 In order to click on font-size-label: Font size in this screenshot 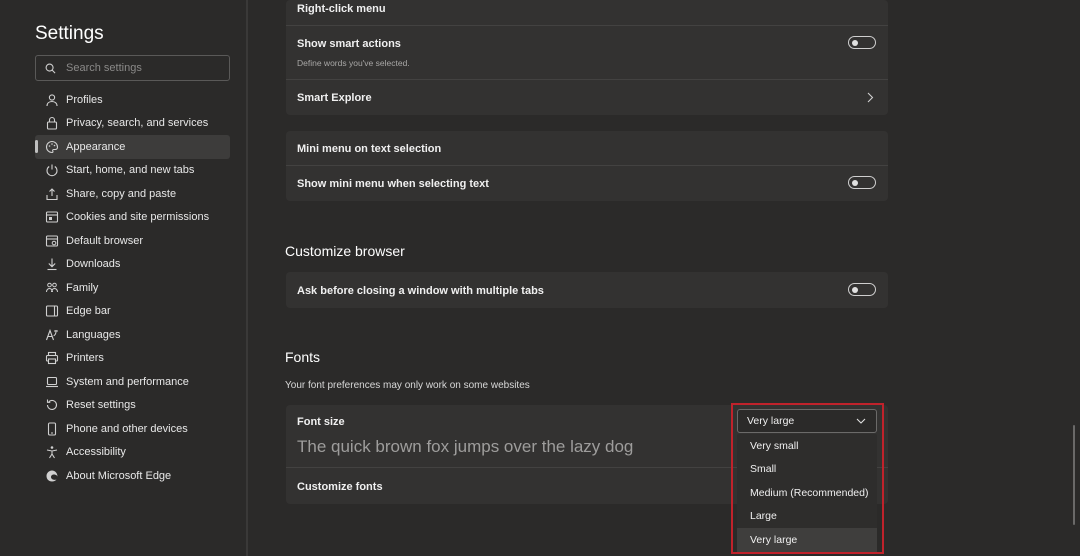, I will do `click(321, 422)`.